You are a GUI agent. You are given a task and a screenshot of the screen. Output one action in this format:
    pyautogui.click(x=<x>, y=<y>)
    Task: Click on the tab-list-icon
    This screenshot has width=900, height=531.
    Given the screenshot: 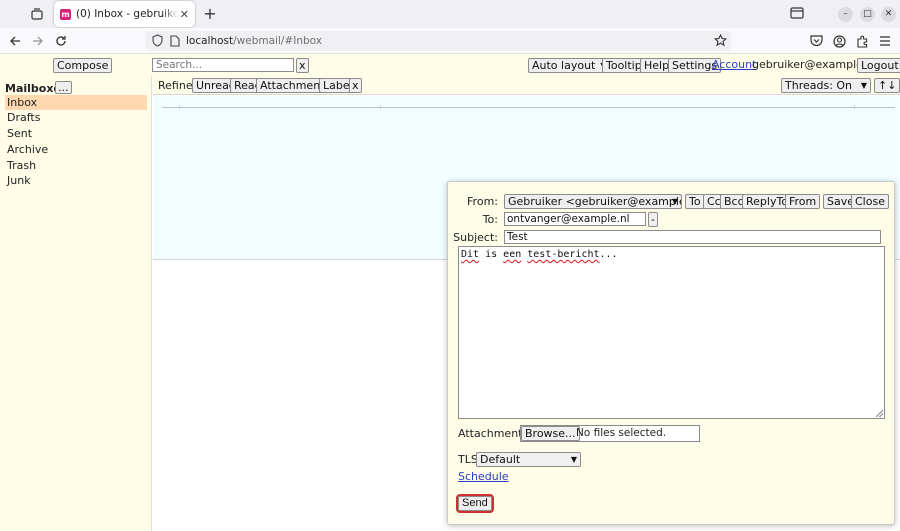 What is the action you would take?
    pyautogui.click(x=37, y=14)
    